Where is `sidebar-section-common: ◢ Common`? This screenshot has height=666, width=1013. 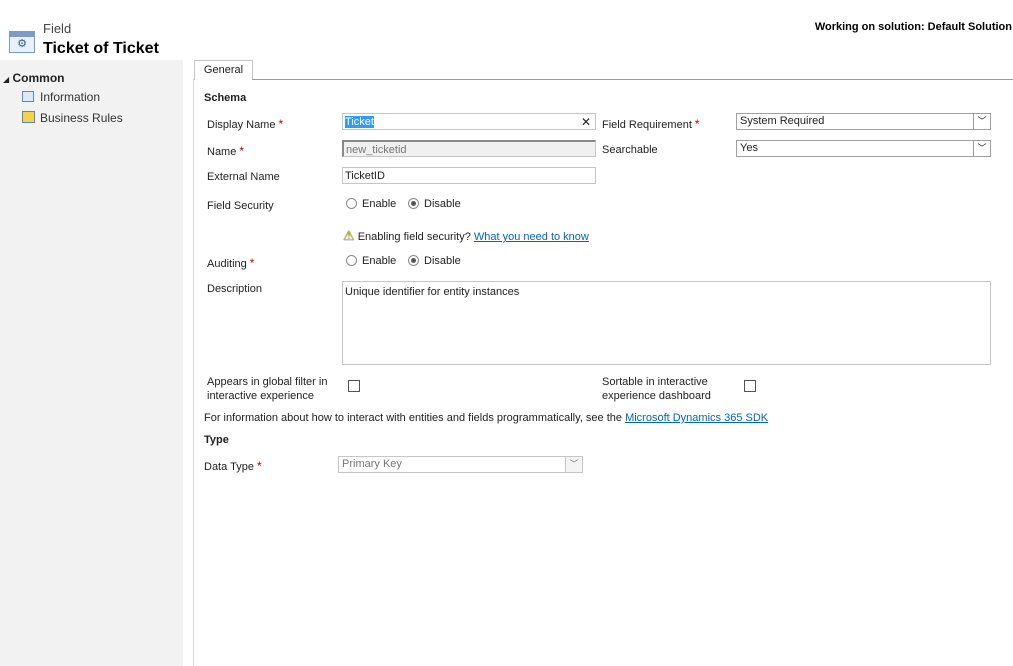 sidebar-section-common: ◢ Common is located at coordinates (34, 78).